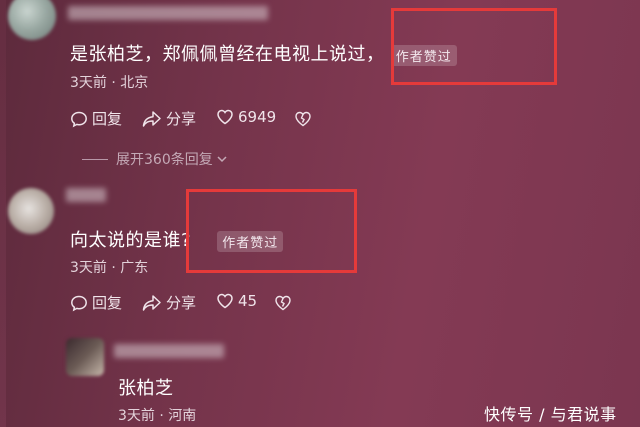 This screenshot has height=427, width=640. I want to click on divider, so click(95, 159).